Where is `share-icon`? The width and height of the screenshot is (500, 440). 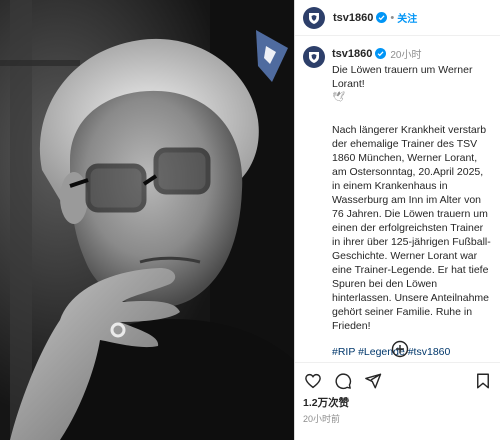
share-icon is located at coordinates (373, 381).